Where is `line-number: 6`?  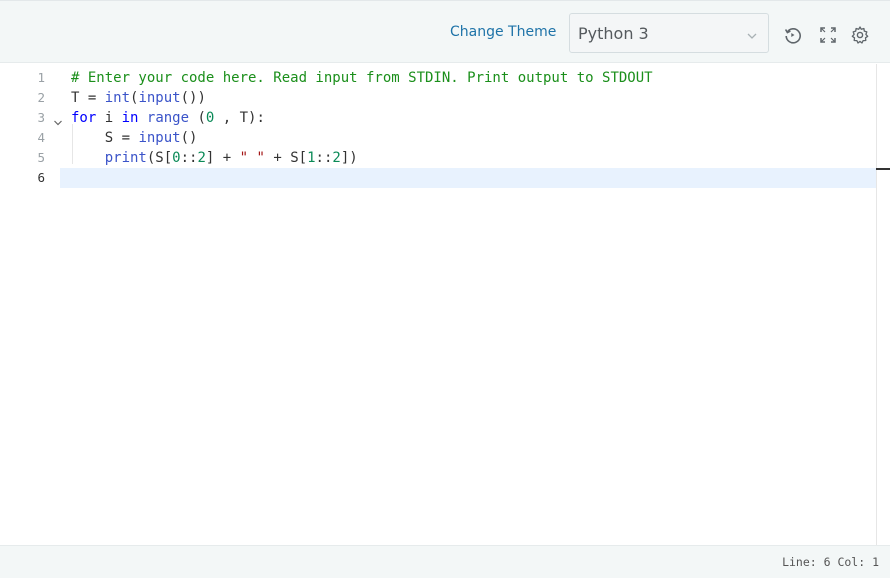 line-number: 6 is located at coordinates (41, 177).